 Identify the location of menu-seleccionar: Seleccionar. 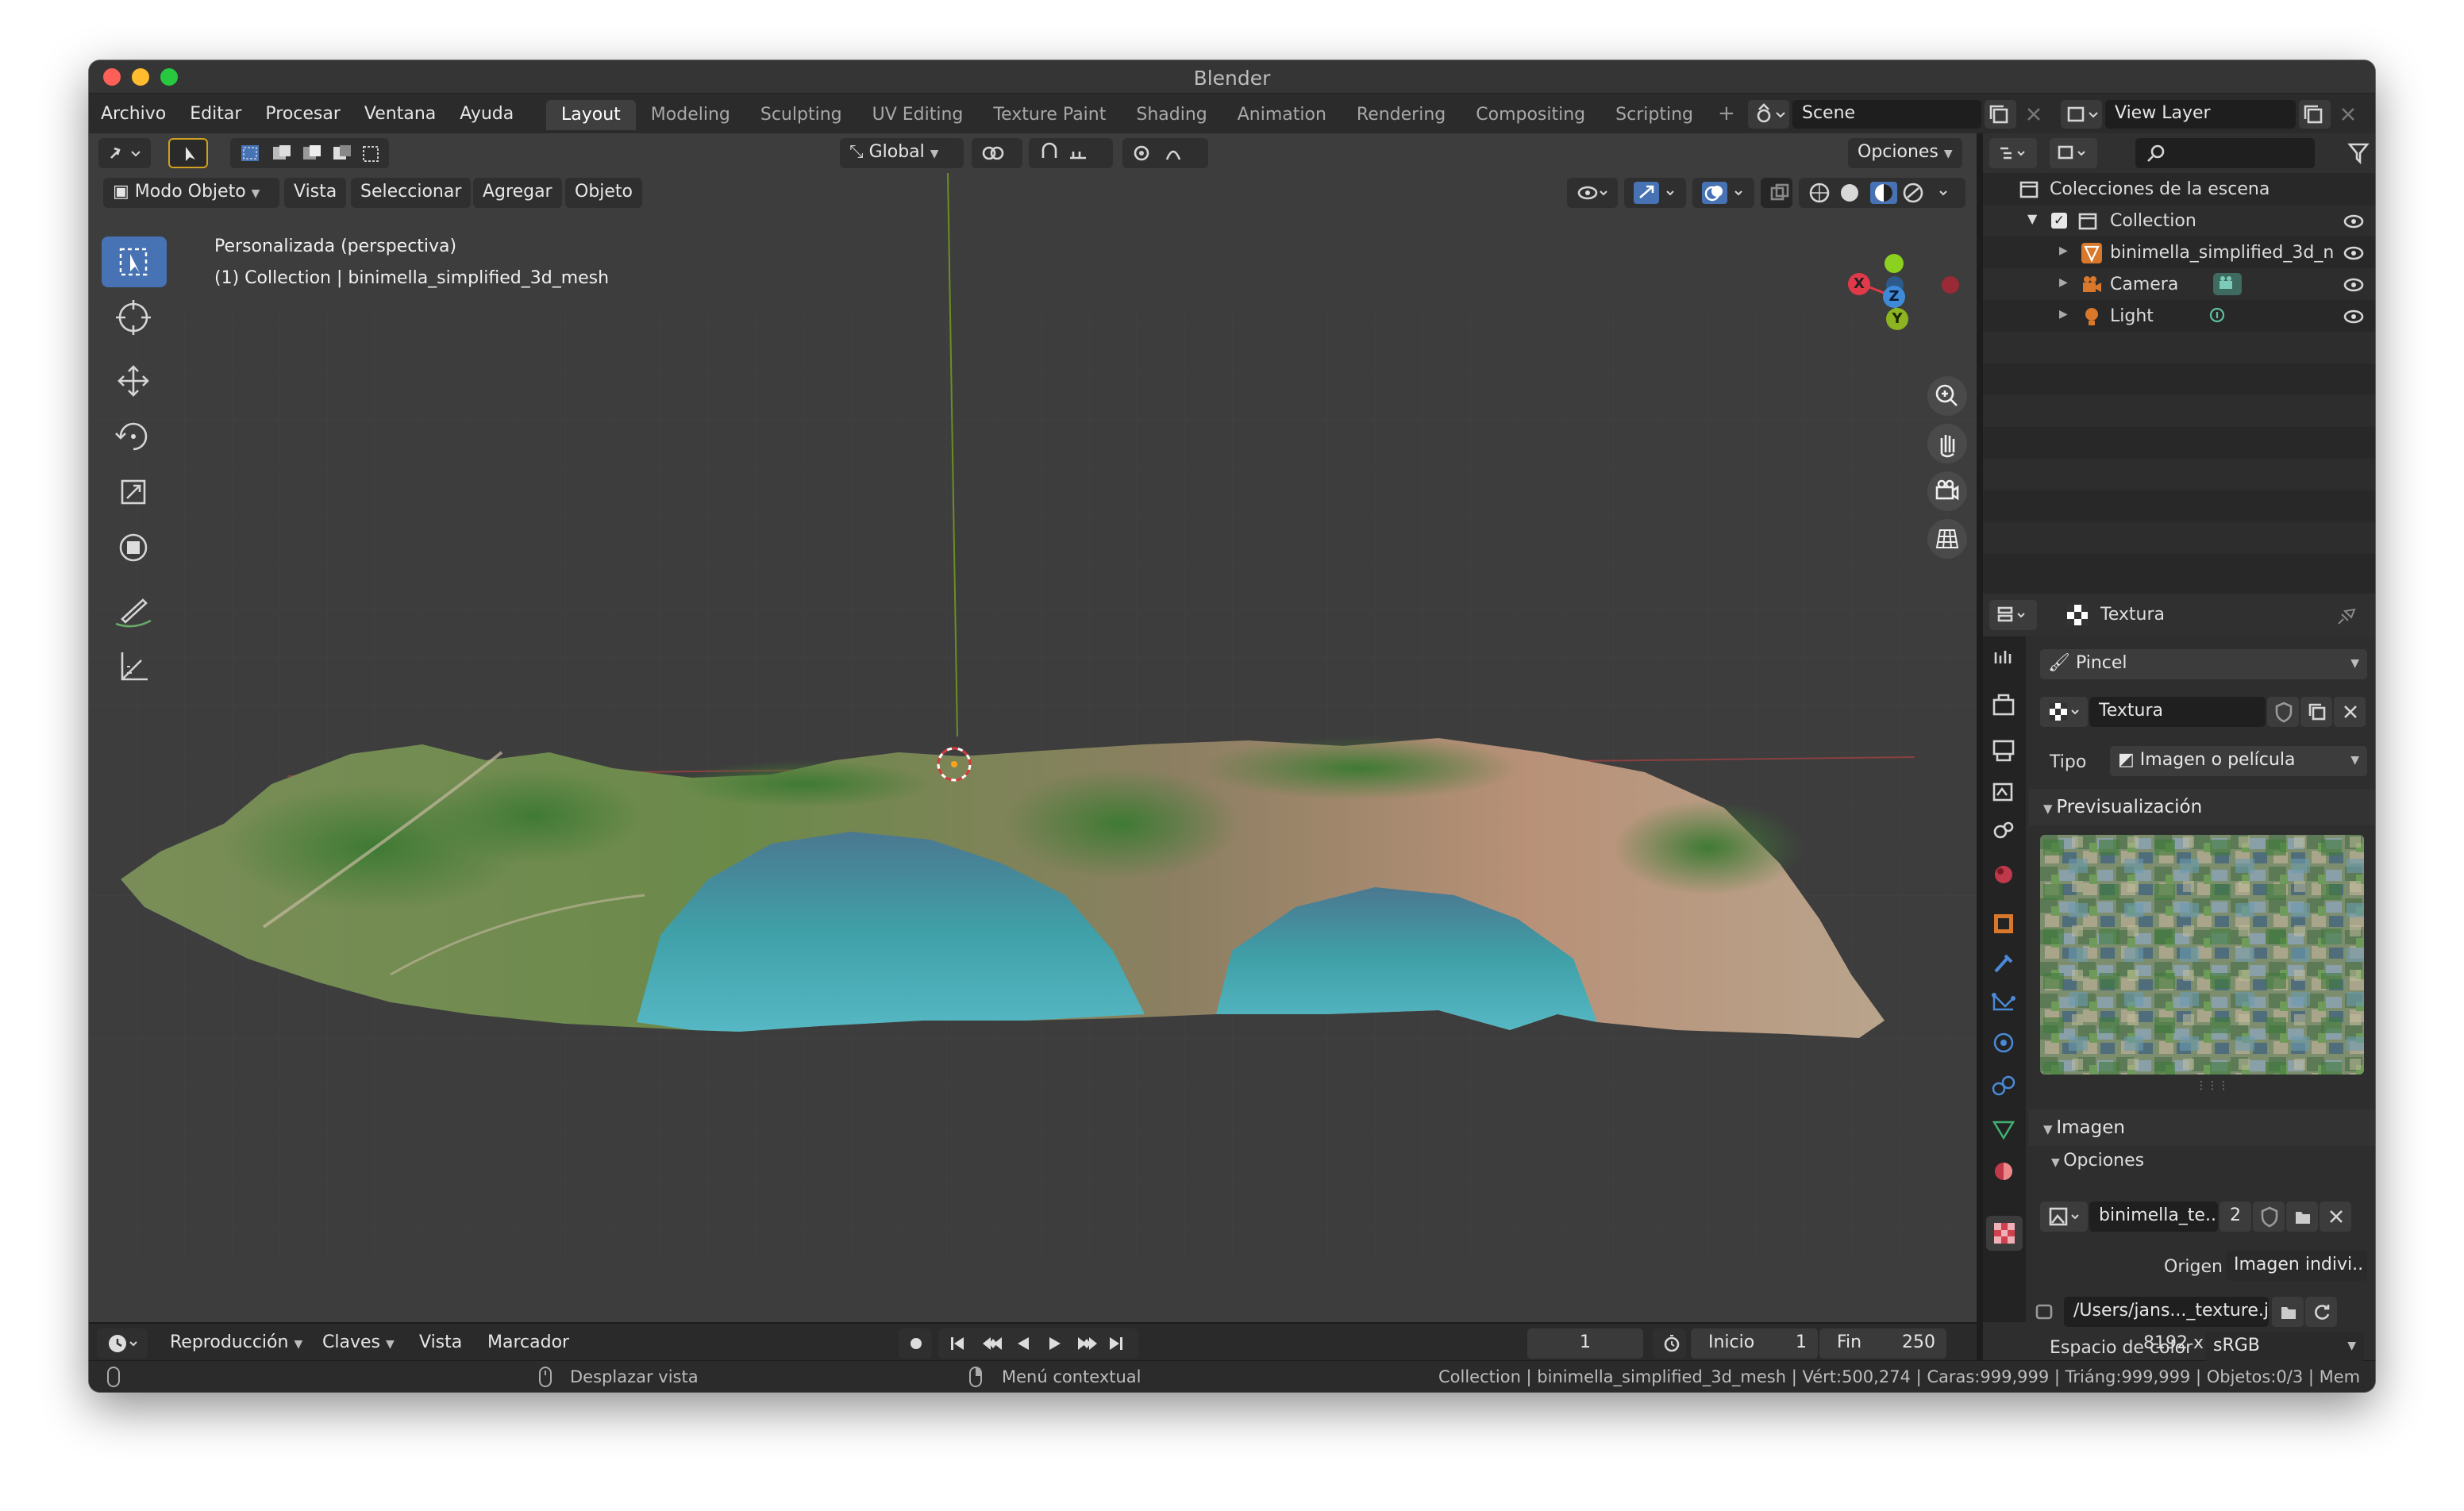
(411, 193).